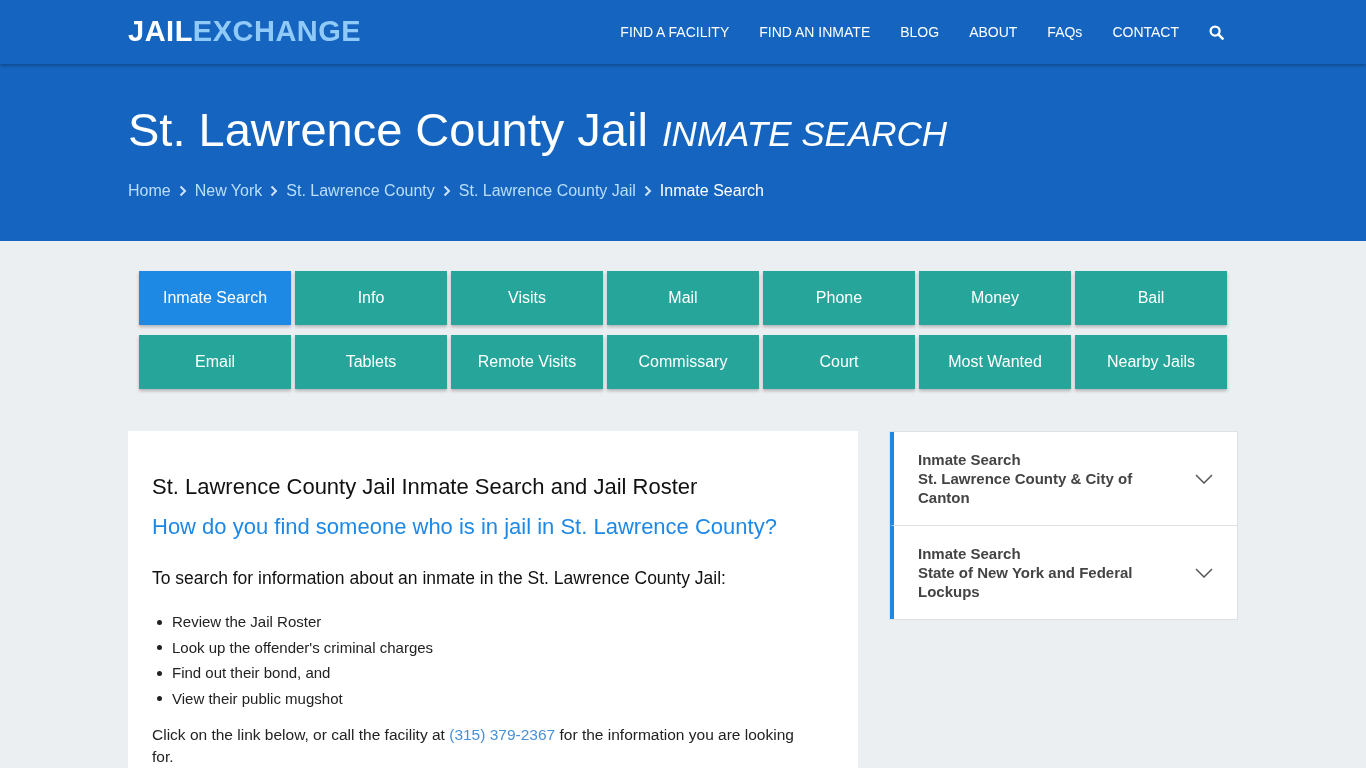 The image size is (1366, 768). What do you see at coordinates (547, 190) in the screenshot?
I see `breadcrumb-link: St. Lawrence County Jail` at bounding box center [547, 190].